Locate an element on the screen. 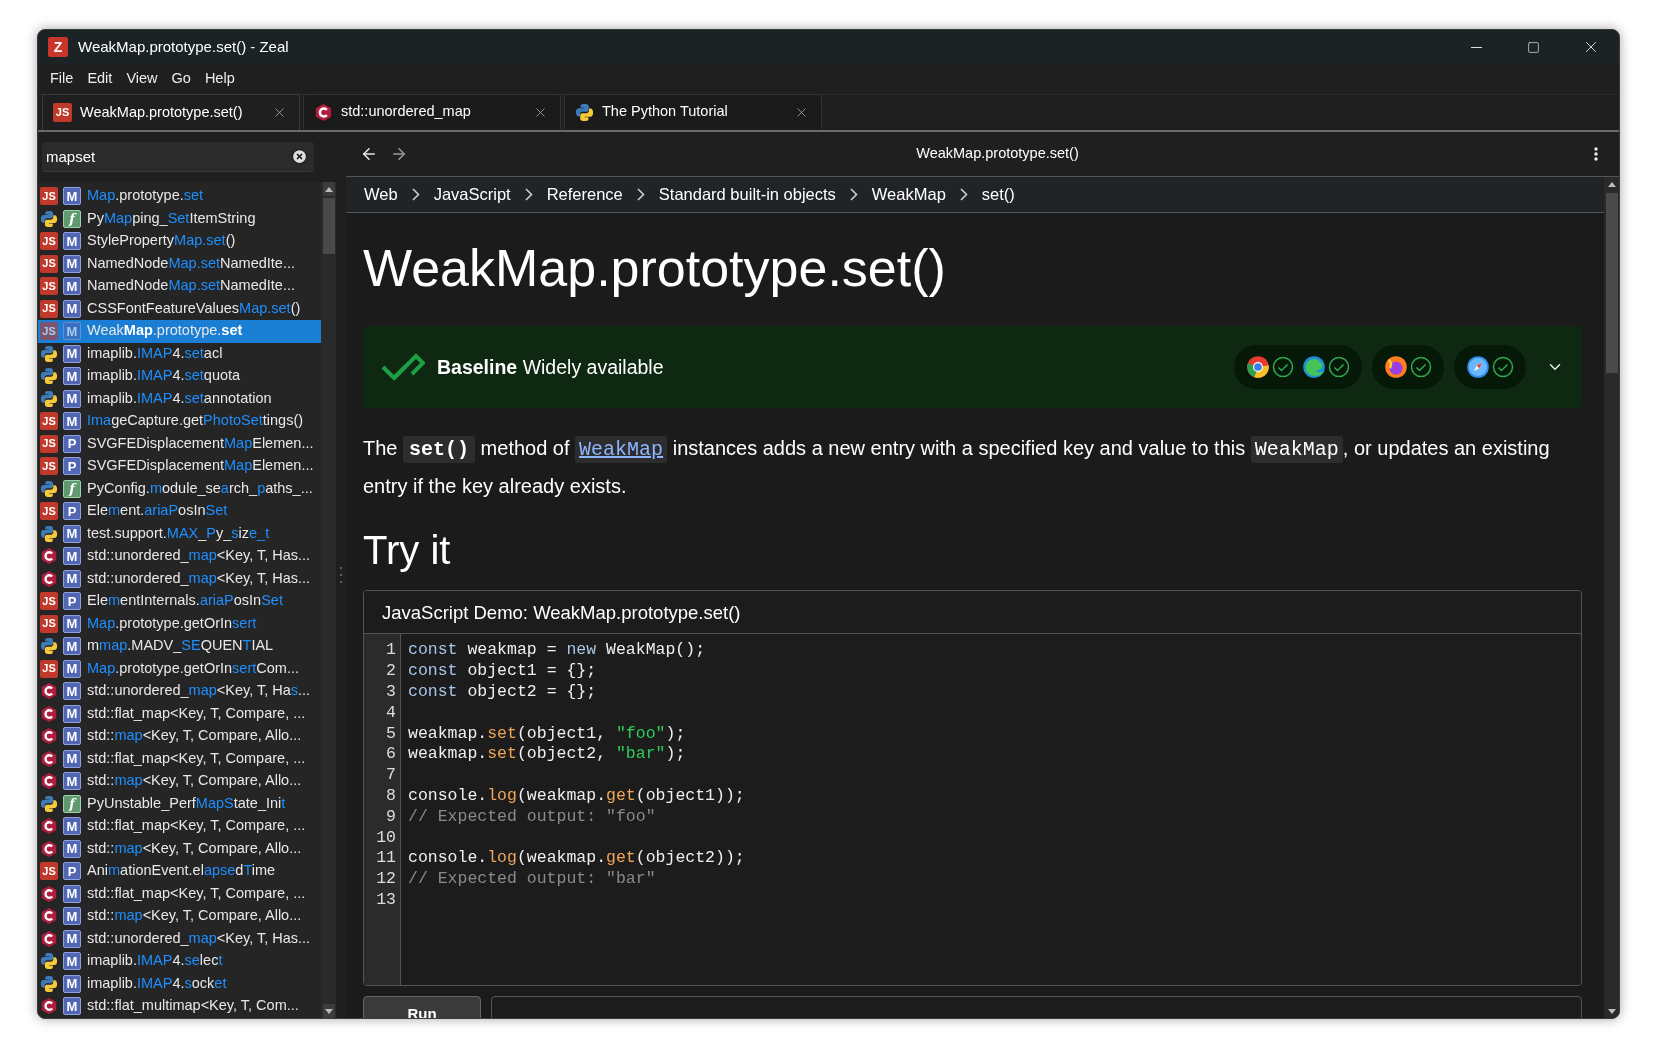  weakmap-link: WeakMap is located at coordinates (621, 450).